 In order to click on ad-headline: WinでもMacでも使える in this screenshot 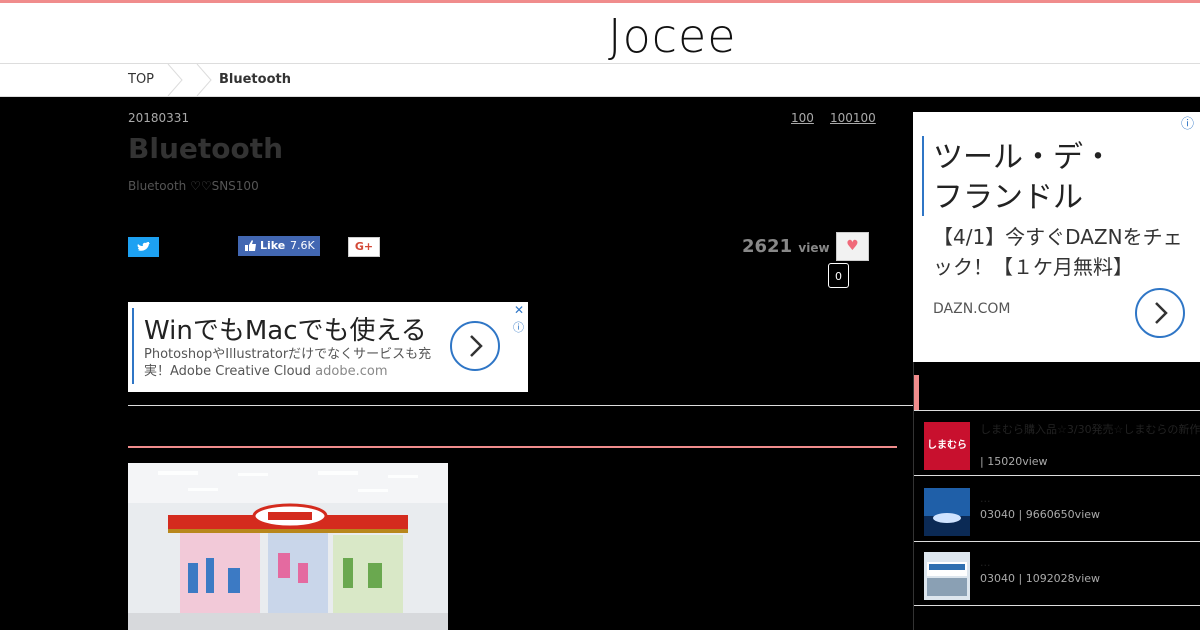, I will do `click(285, 328)`.